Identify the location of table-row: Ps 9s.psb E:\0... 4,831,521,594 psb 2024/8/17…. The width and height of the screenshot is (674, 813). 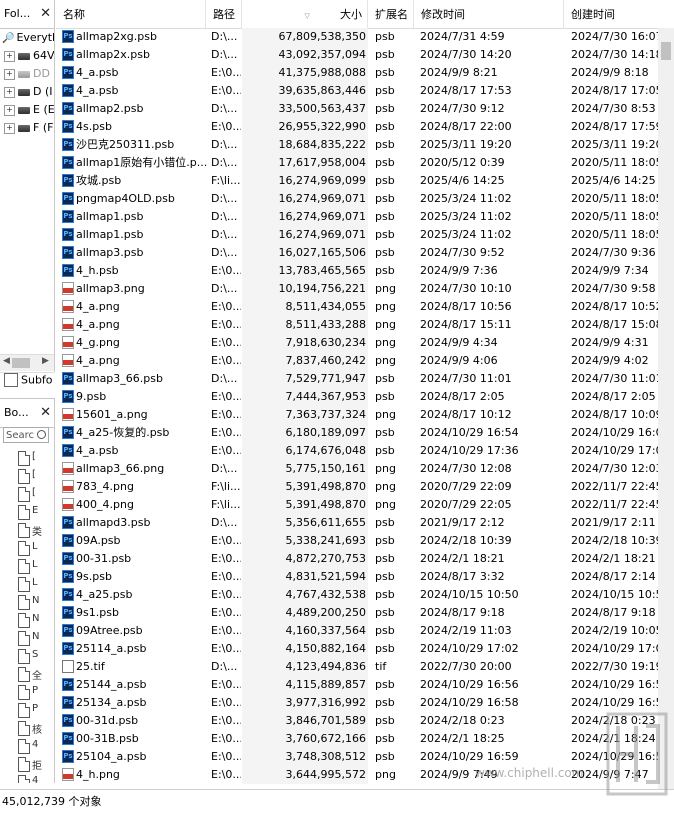
(365, 577).